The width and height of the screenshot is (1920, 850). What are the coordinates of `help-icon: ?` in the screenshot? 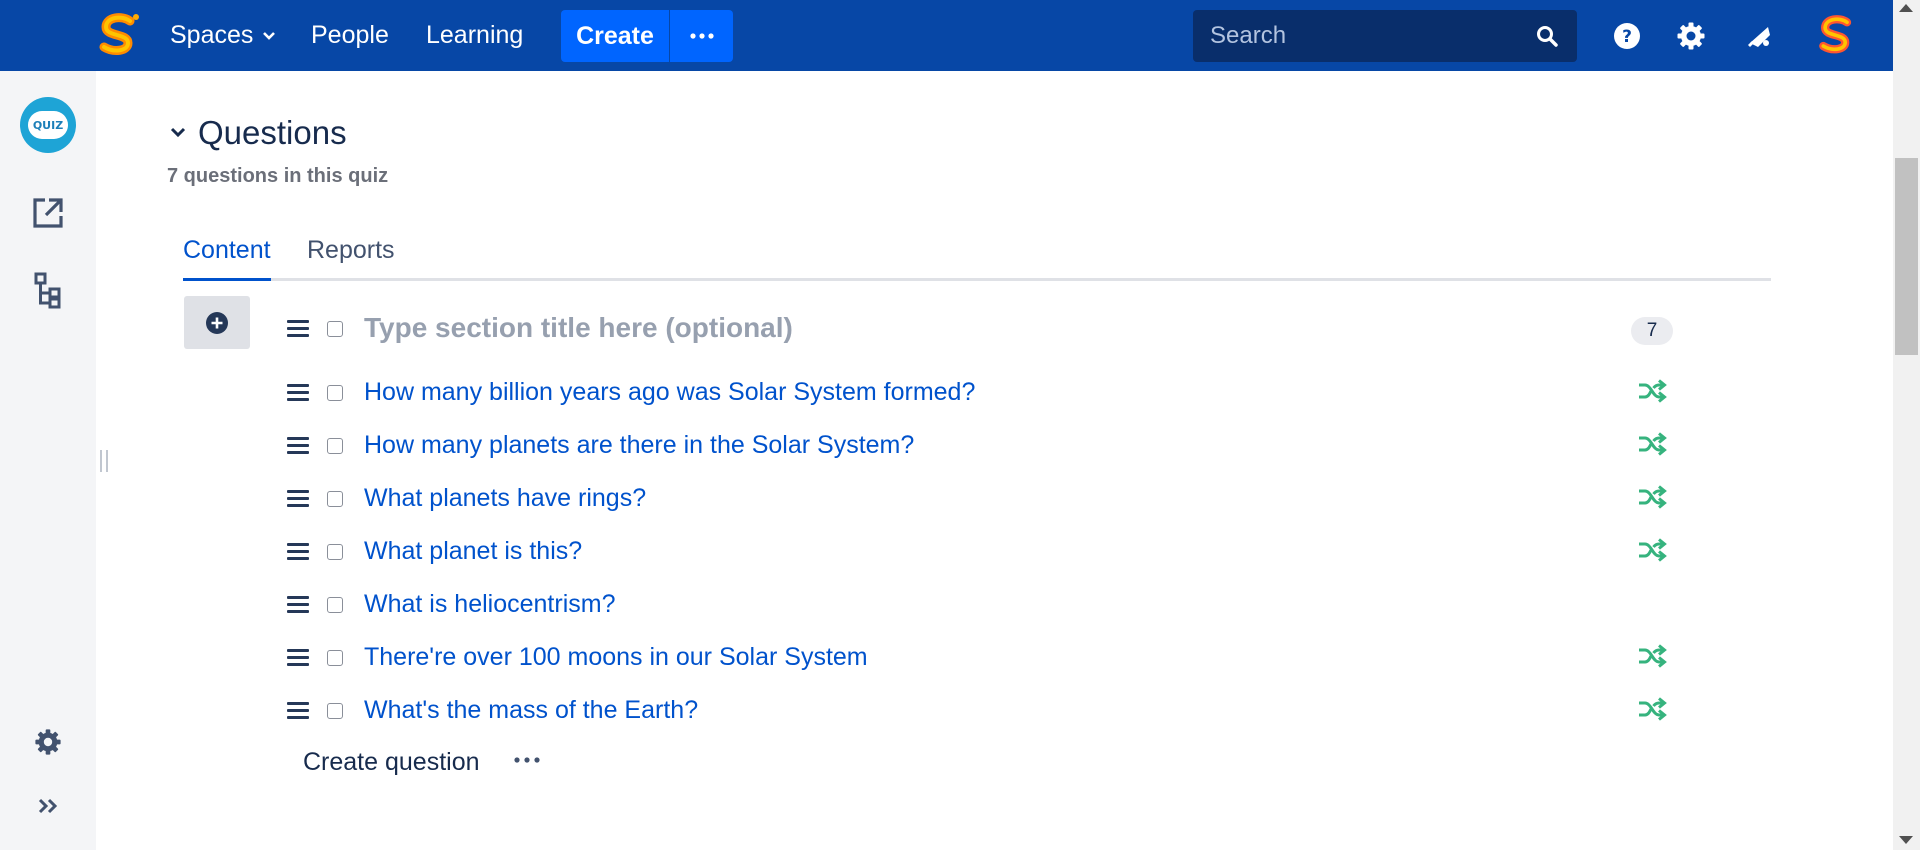 It's located at (1627, 35).